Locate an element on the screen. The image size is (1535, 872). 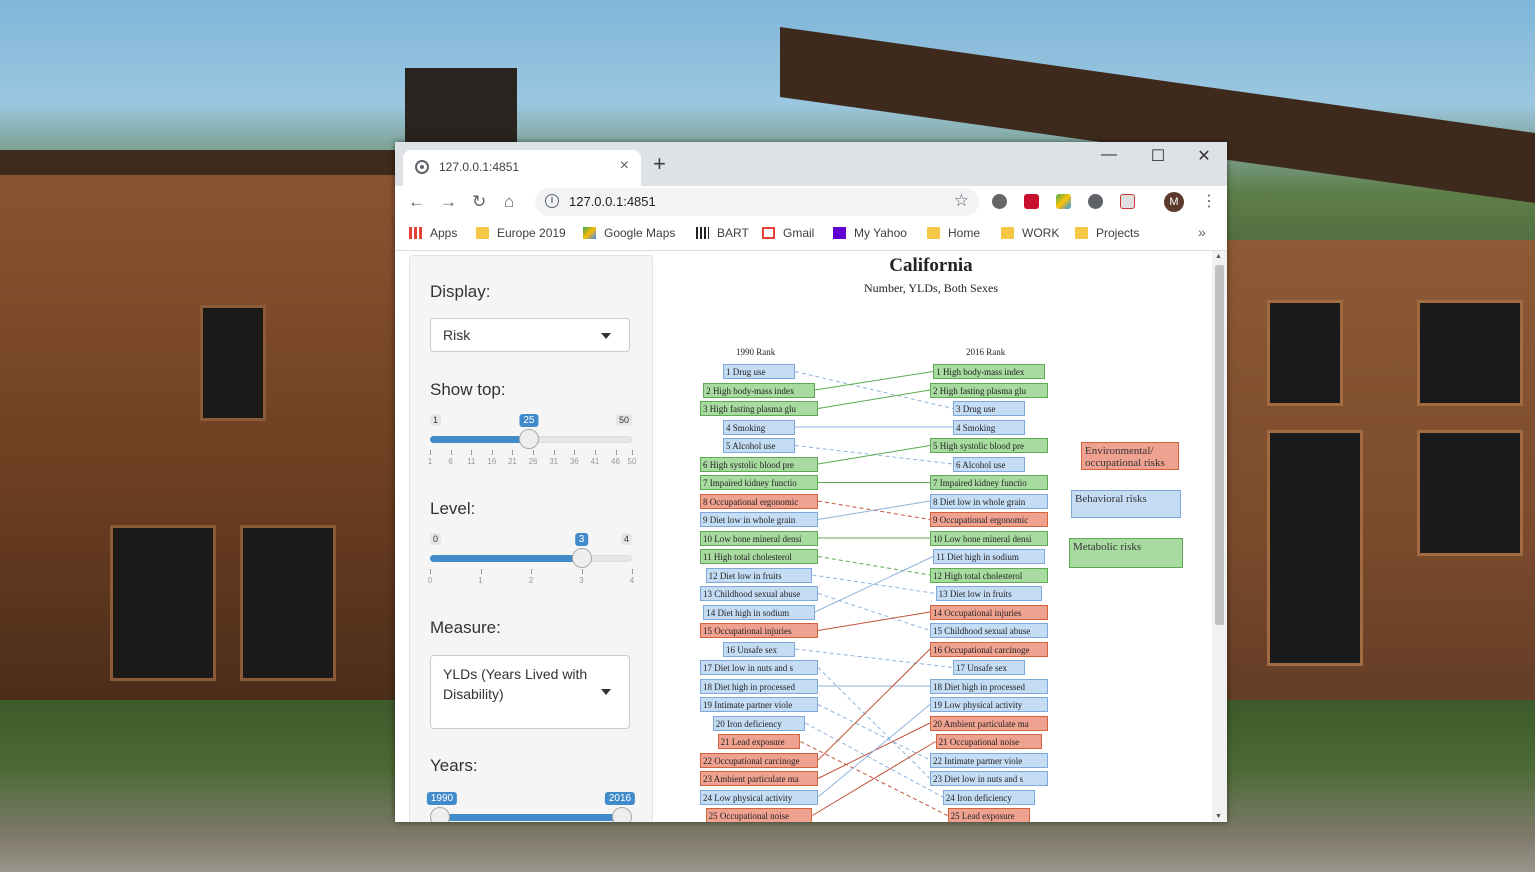
years-range-slider: 1990 2016 is located at coordinates (531, 807).